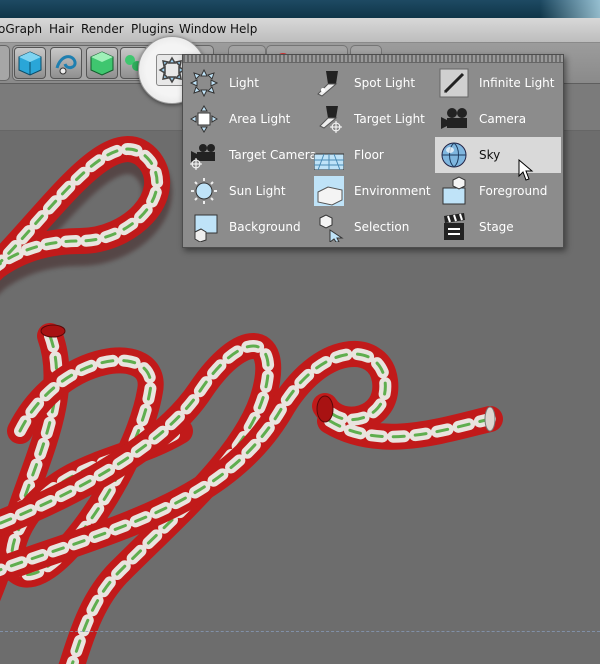 The height and width of the screenshot is (664, 600). Describe the element at coordinates (454, 83) in the screenshot. I see `infinite-light-icon` at that location.